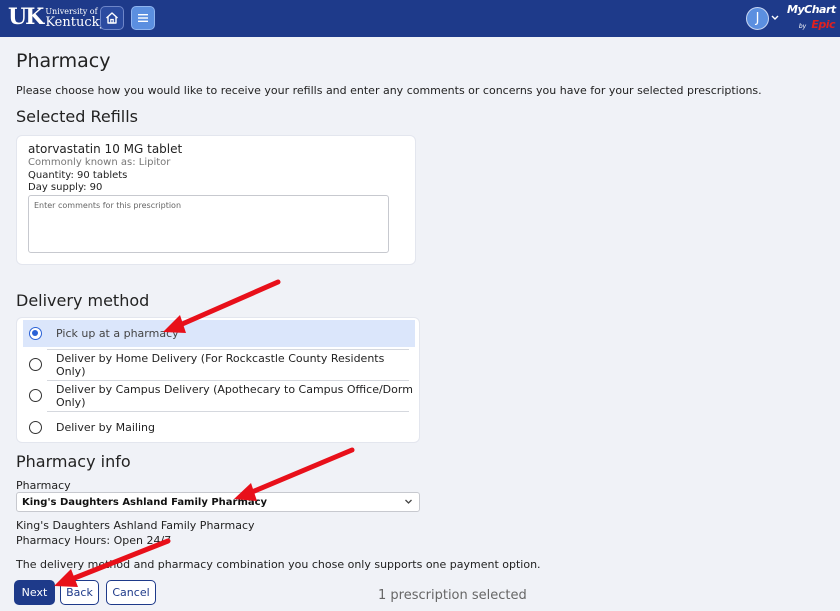  What do you see at coordinates (811, 9) in the screenshot?
I see `mychart-wordmark: MyChart` at bounding box center [811, 9].